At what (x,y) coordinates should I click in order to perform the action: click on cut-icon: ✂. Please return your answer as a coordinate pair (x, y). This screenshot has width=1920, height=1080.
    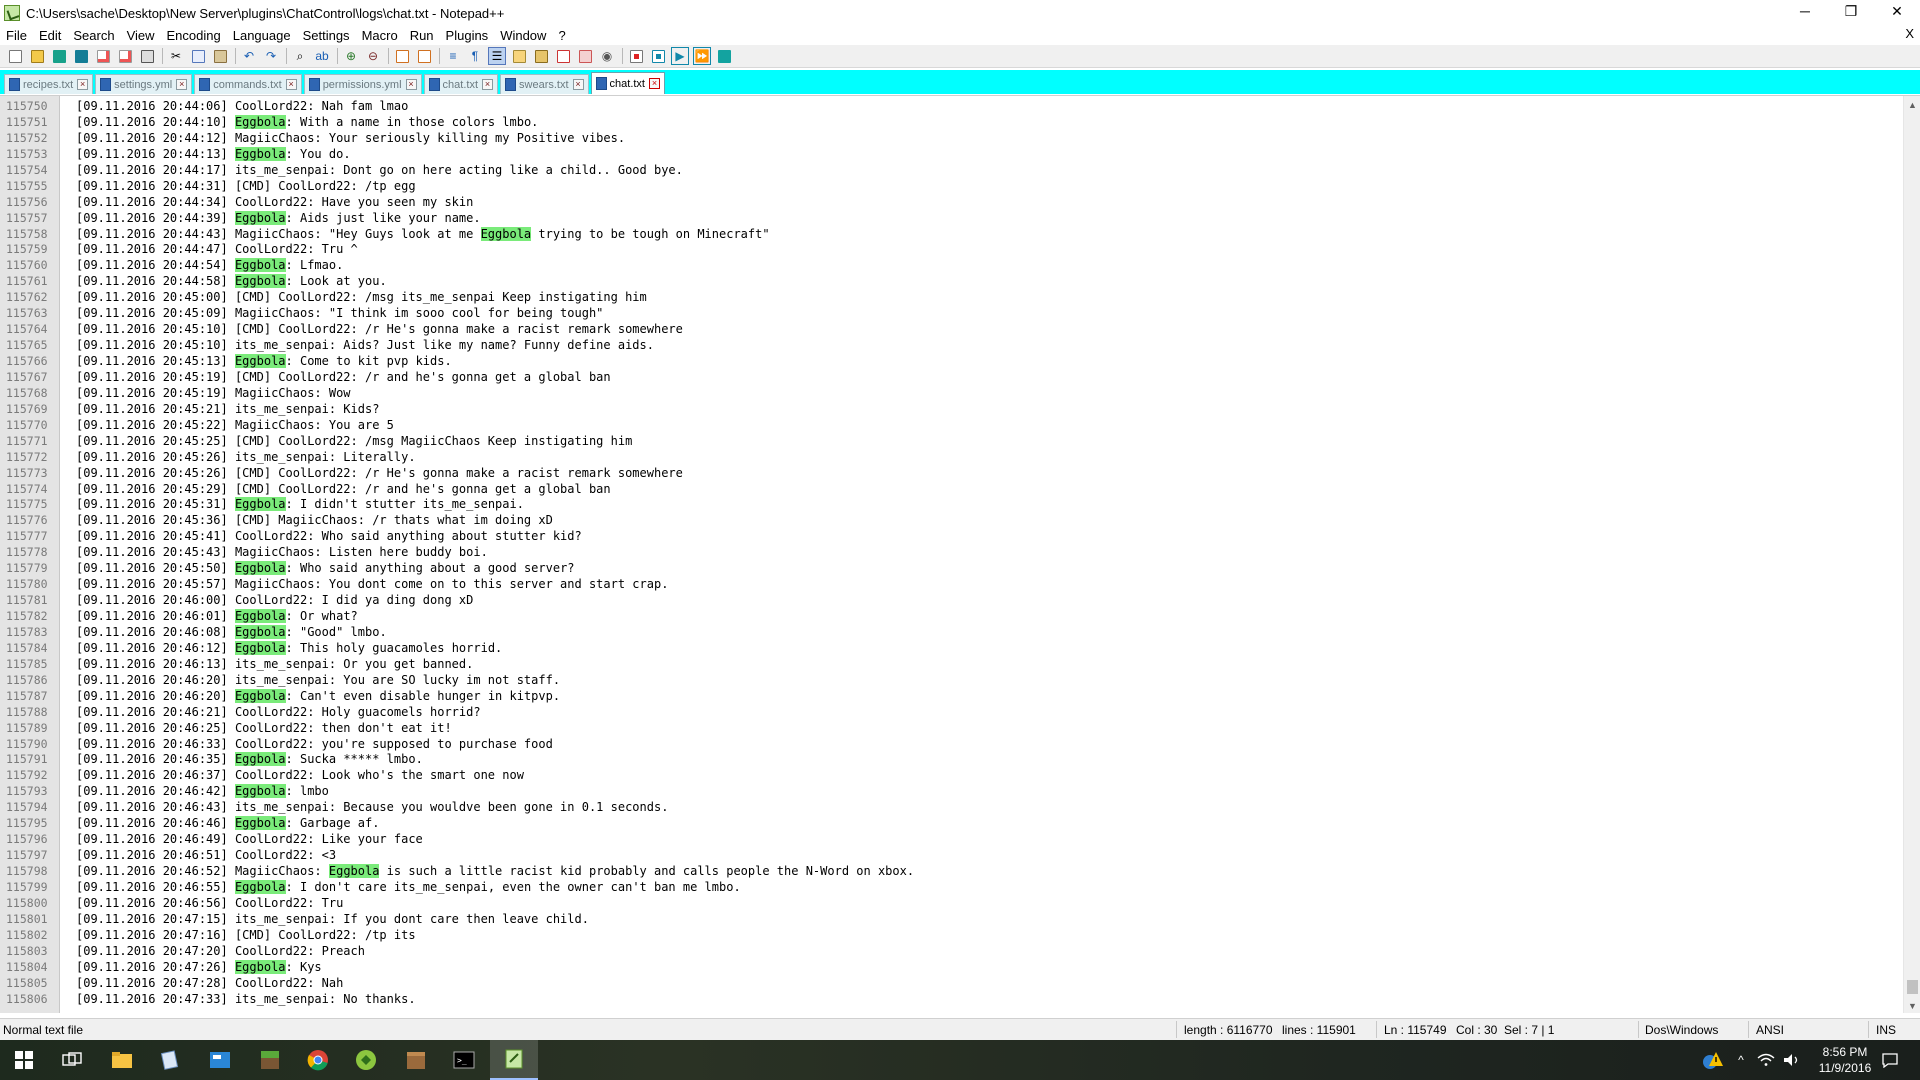
    Looking at the image, I should click on (176, 56).